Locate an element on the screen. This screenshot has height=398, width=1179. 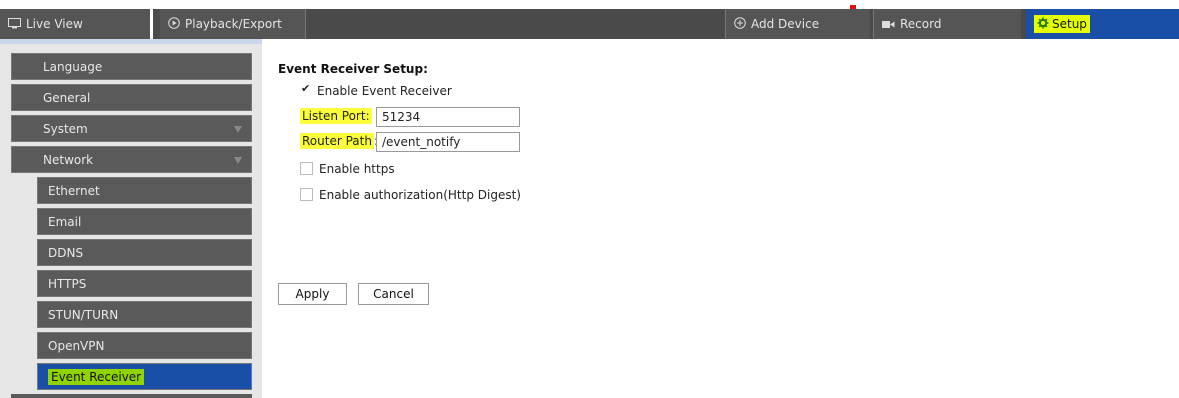
add-circle-icon is located at coordinates (740, 25).